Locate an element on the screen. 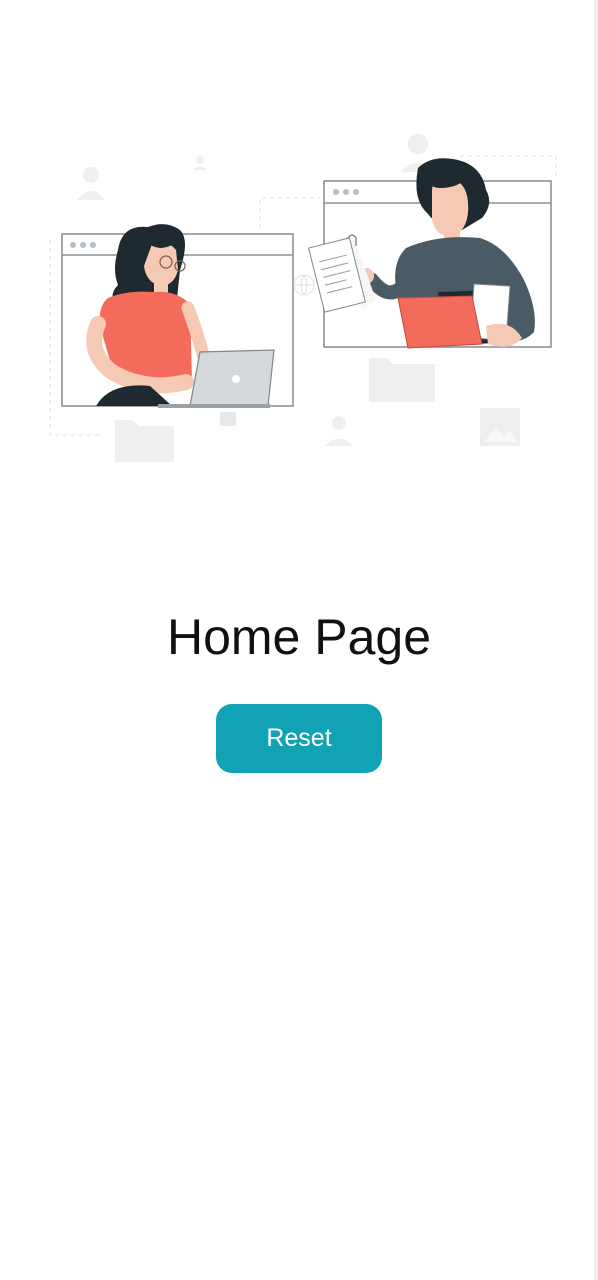 The width and height of the screenshot is (598, 1280). globe-icon is located at coordinates (304, 285).